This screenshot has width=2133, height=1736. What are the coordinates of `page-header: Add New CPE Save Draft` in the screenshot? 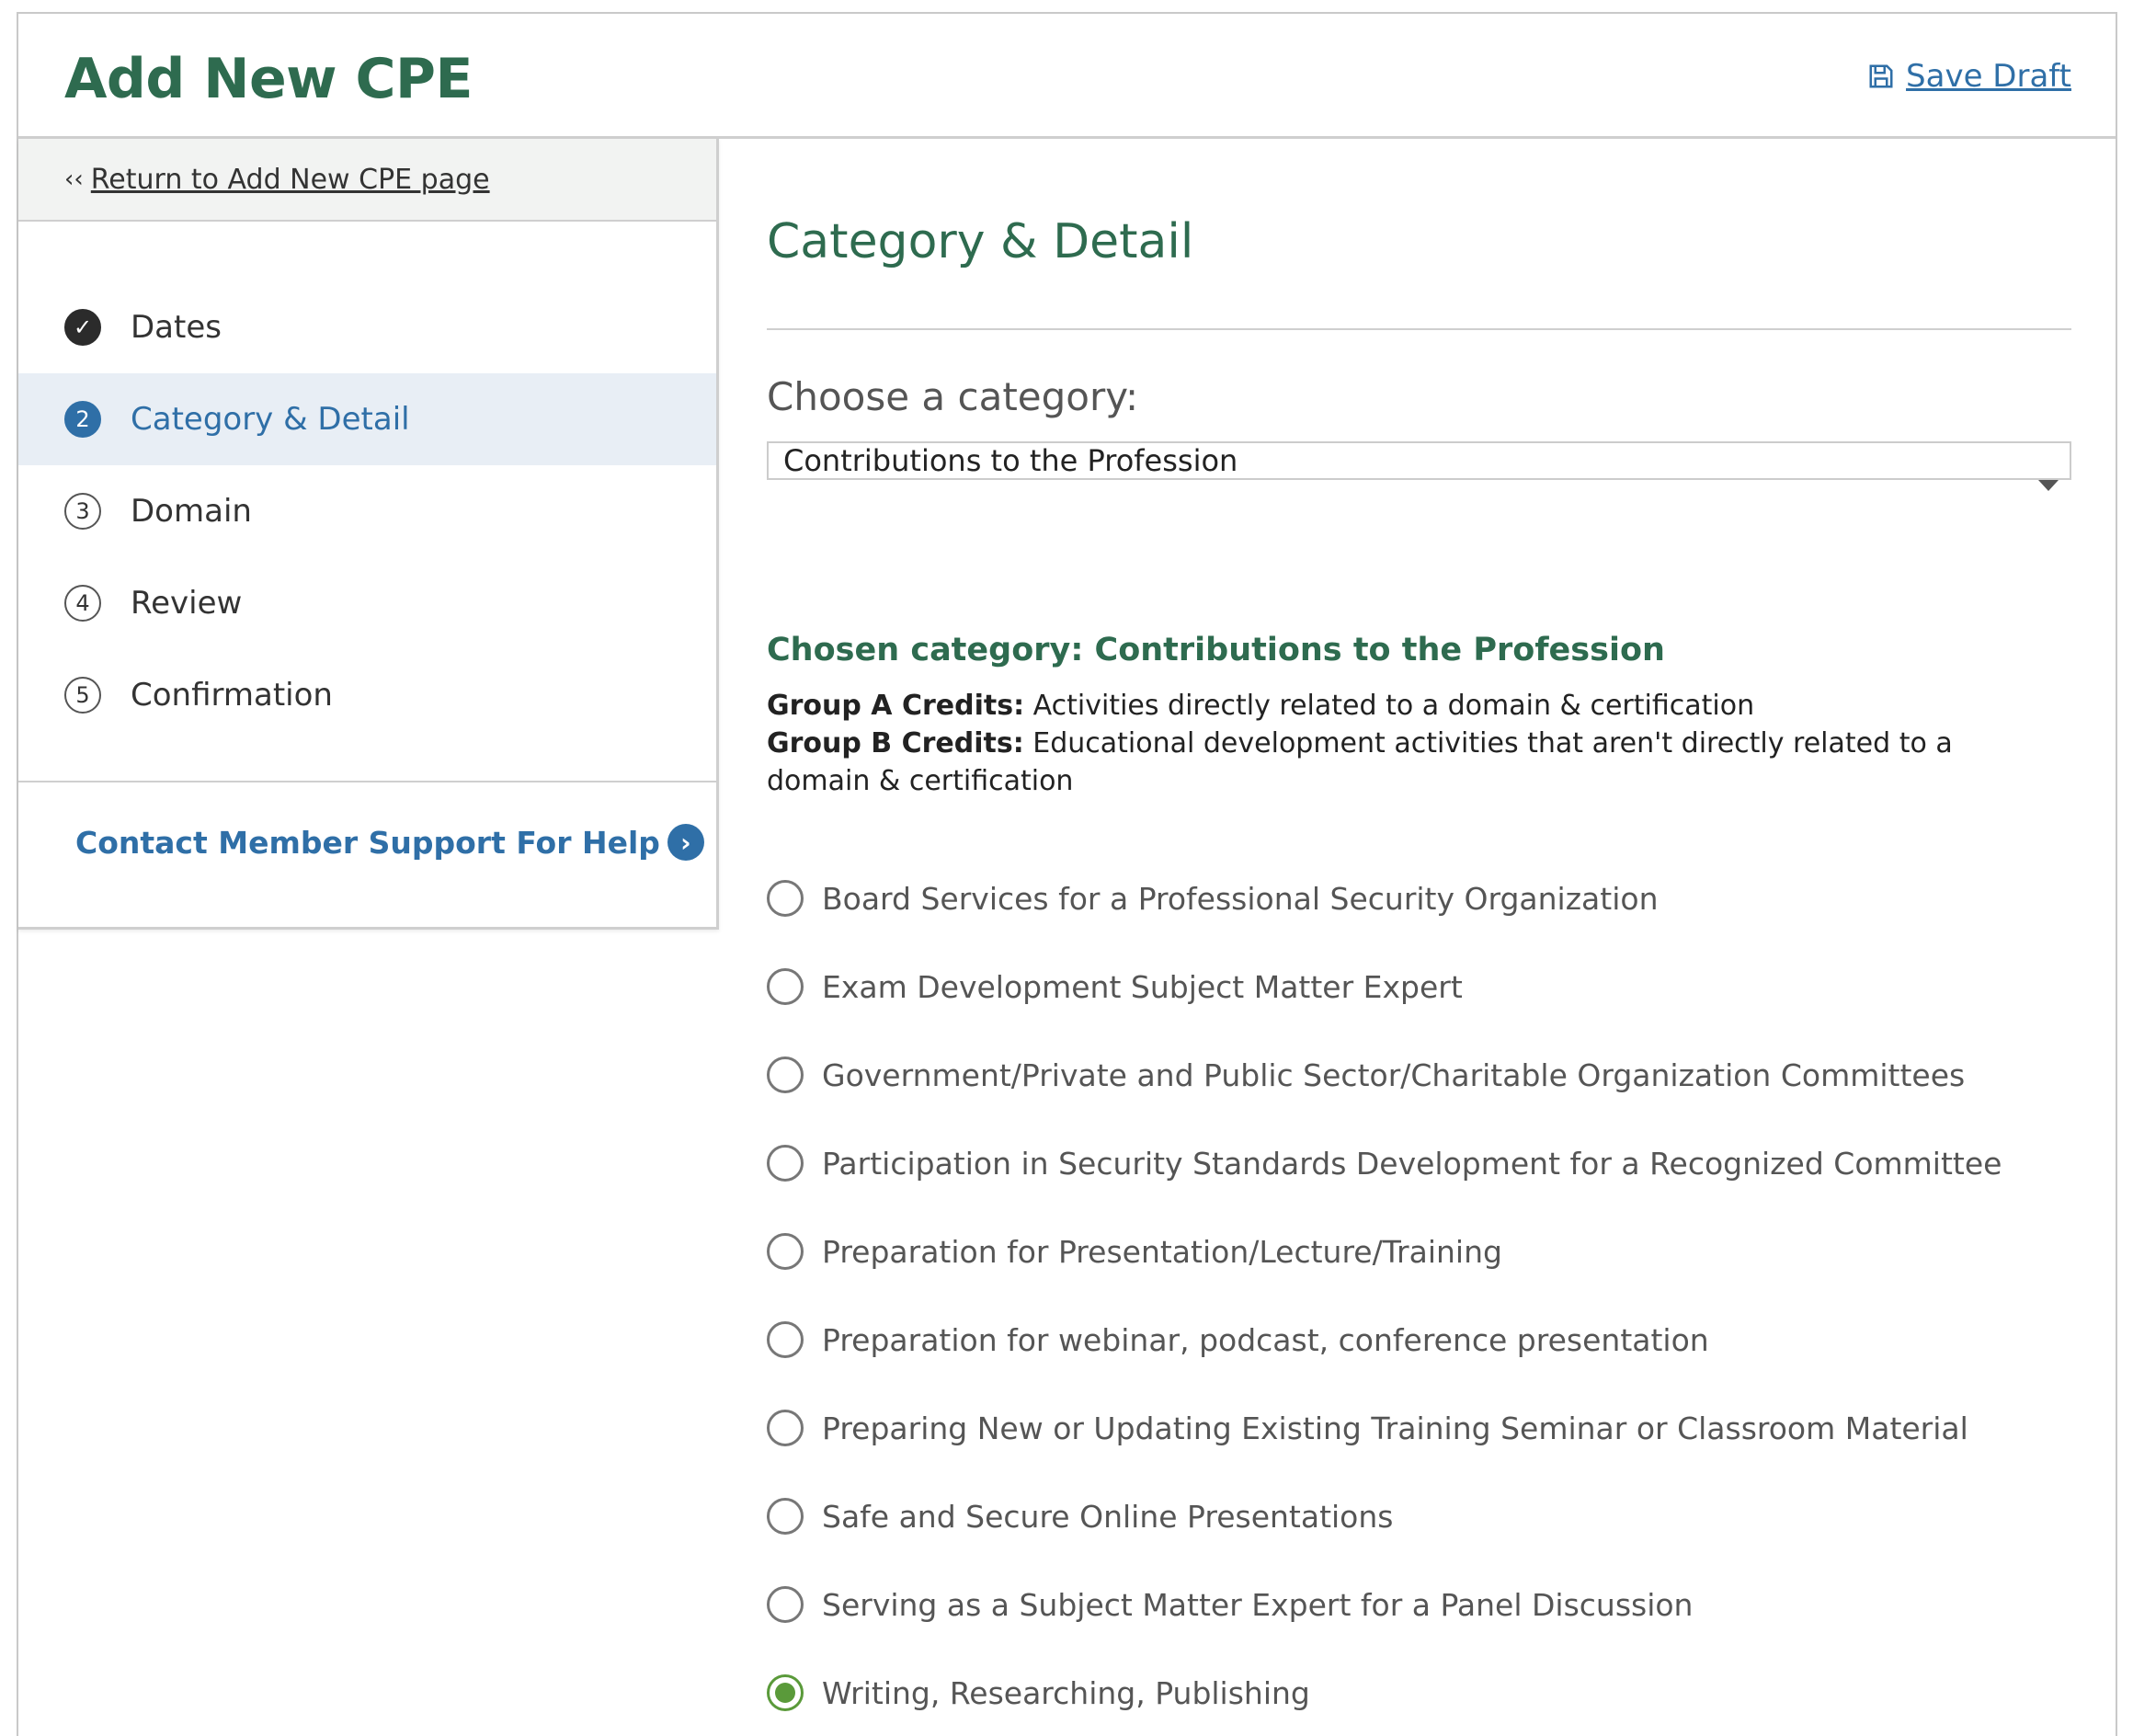 It's located at (1067, 76).